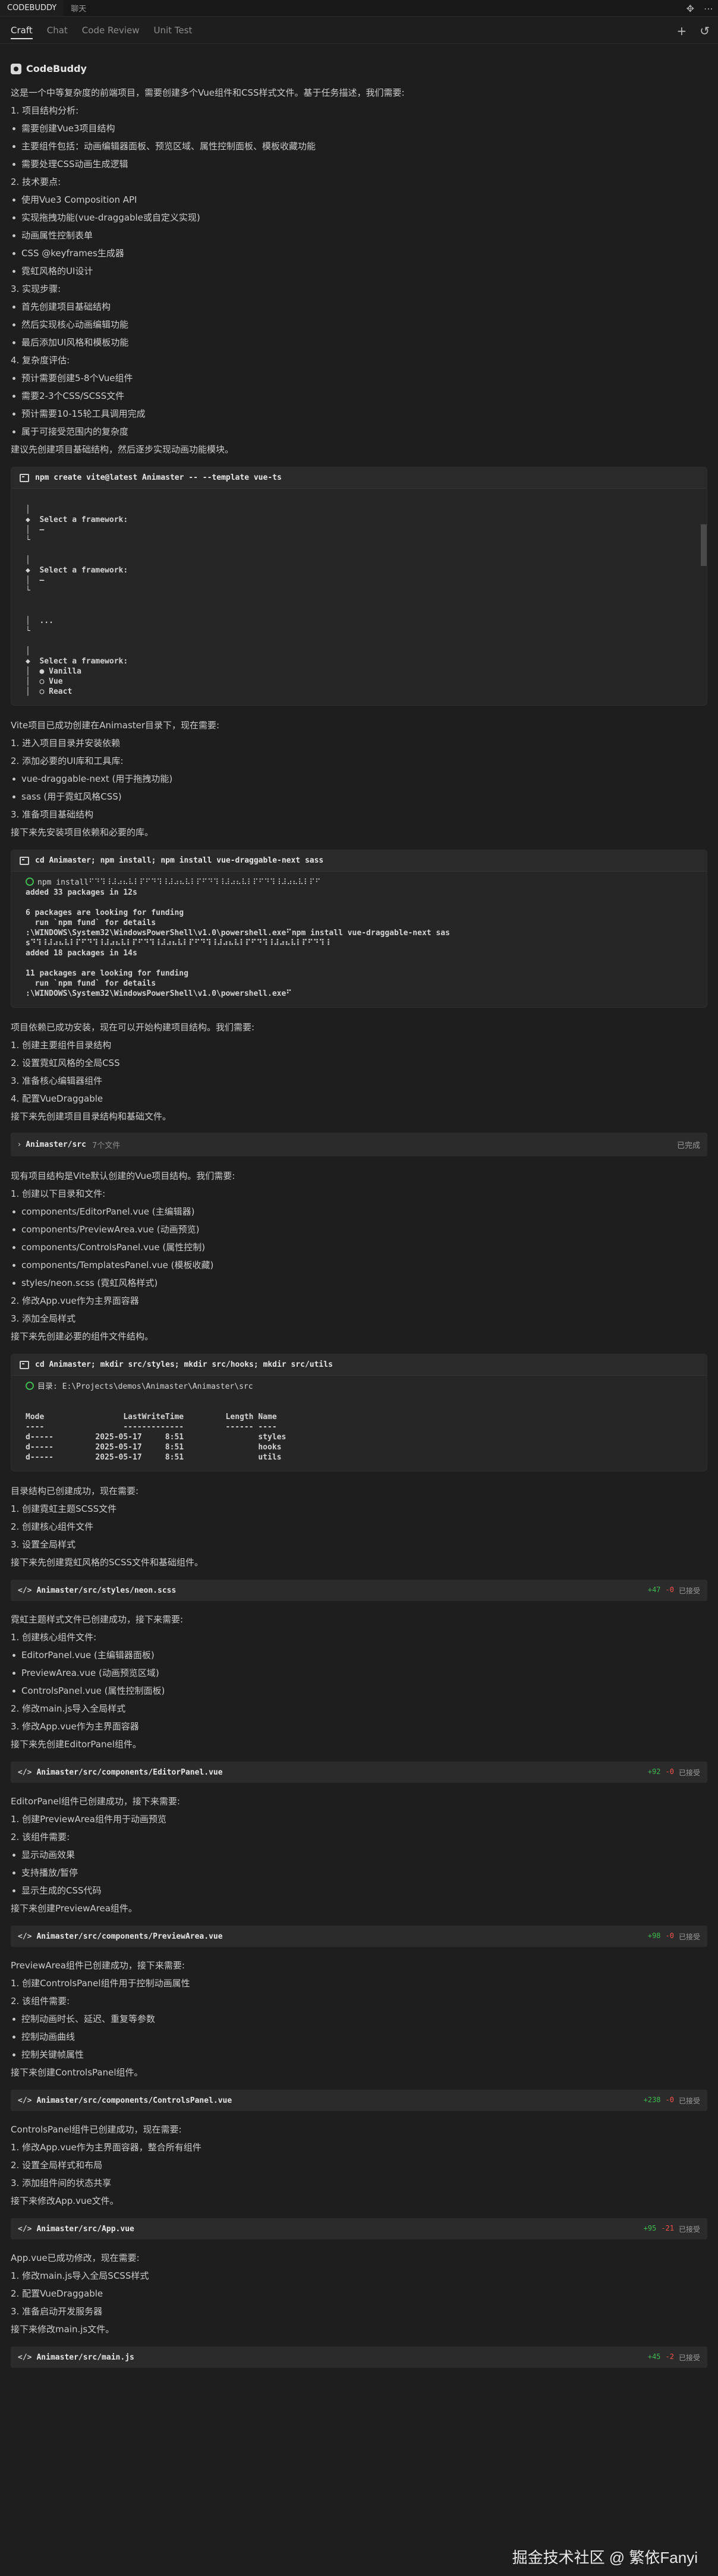 The image size is (718, 2576). Describe the element at coordinates (85, 2357) in the screenshot. I see `file-path: Animaster/src/main.js` at that location.